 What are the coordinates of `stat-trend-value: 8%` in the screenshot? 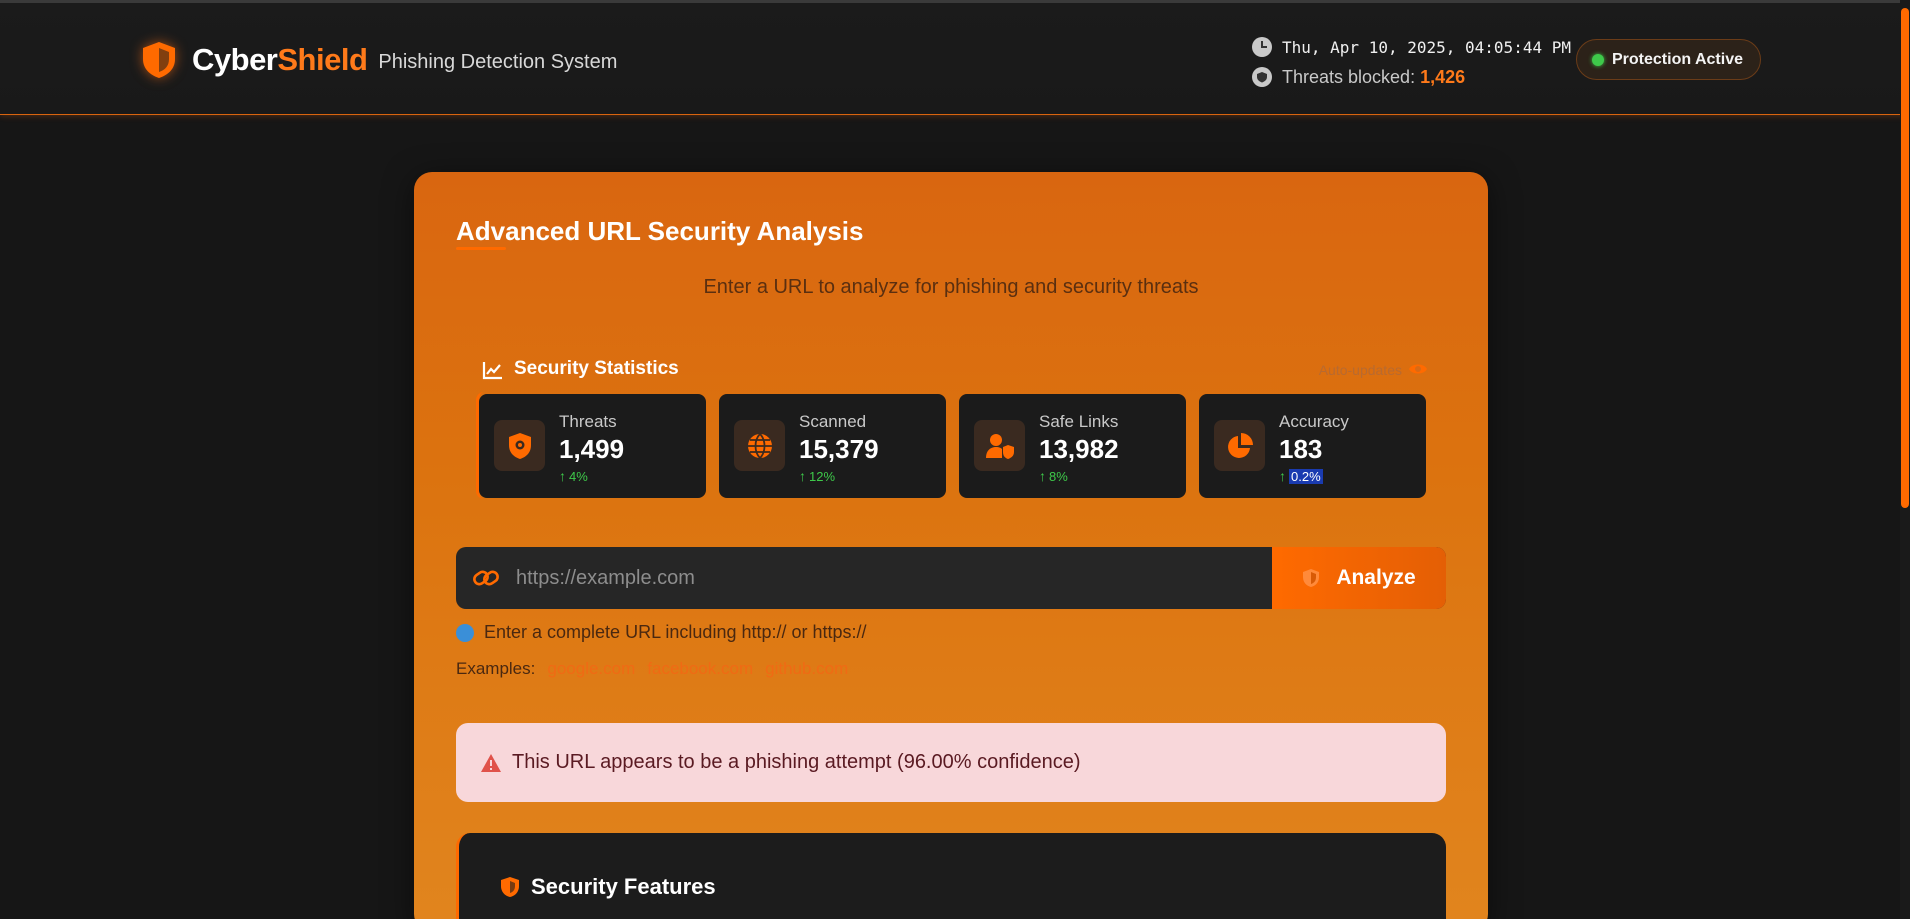 It's located at (1058, 476).